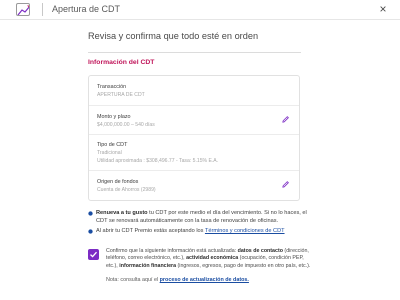 The image size is (400, 300). Describe the element at coordinates (194, 90) in the screenshot. I see `summary-row-transaction: Transacción APERTURA DE CDT` at that location.